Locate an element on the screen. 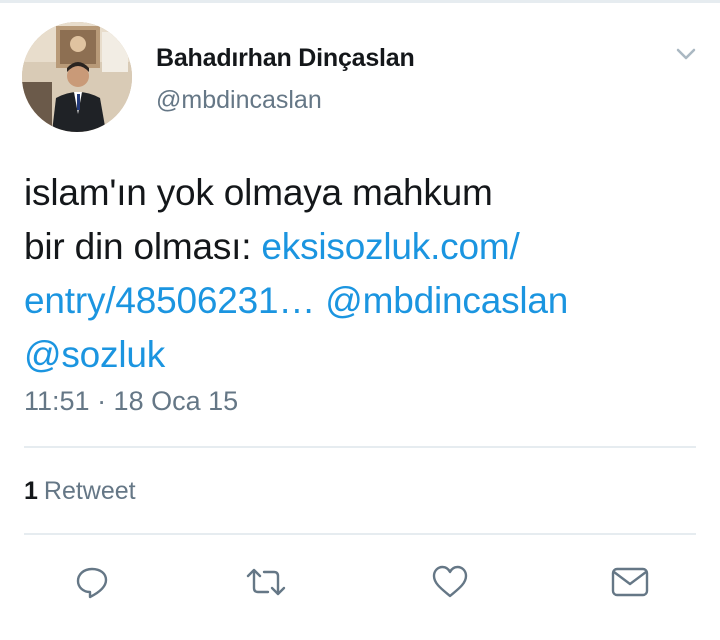 The image size is (720, 640). avatar is located at coordinates (77, 77).